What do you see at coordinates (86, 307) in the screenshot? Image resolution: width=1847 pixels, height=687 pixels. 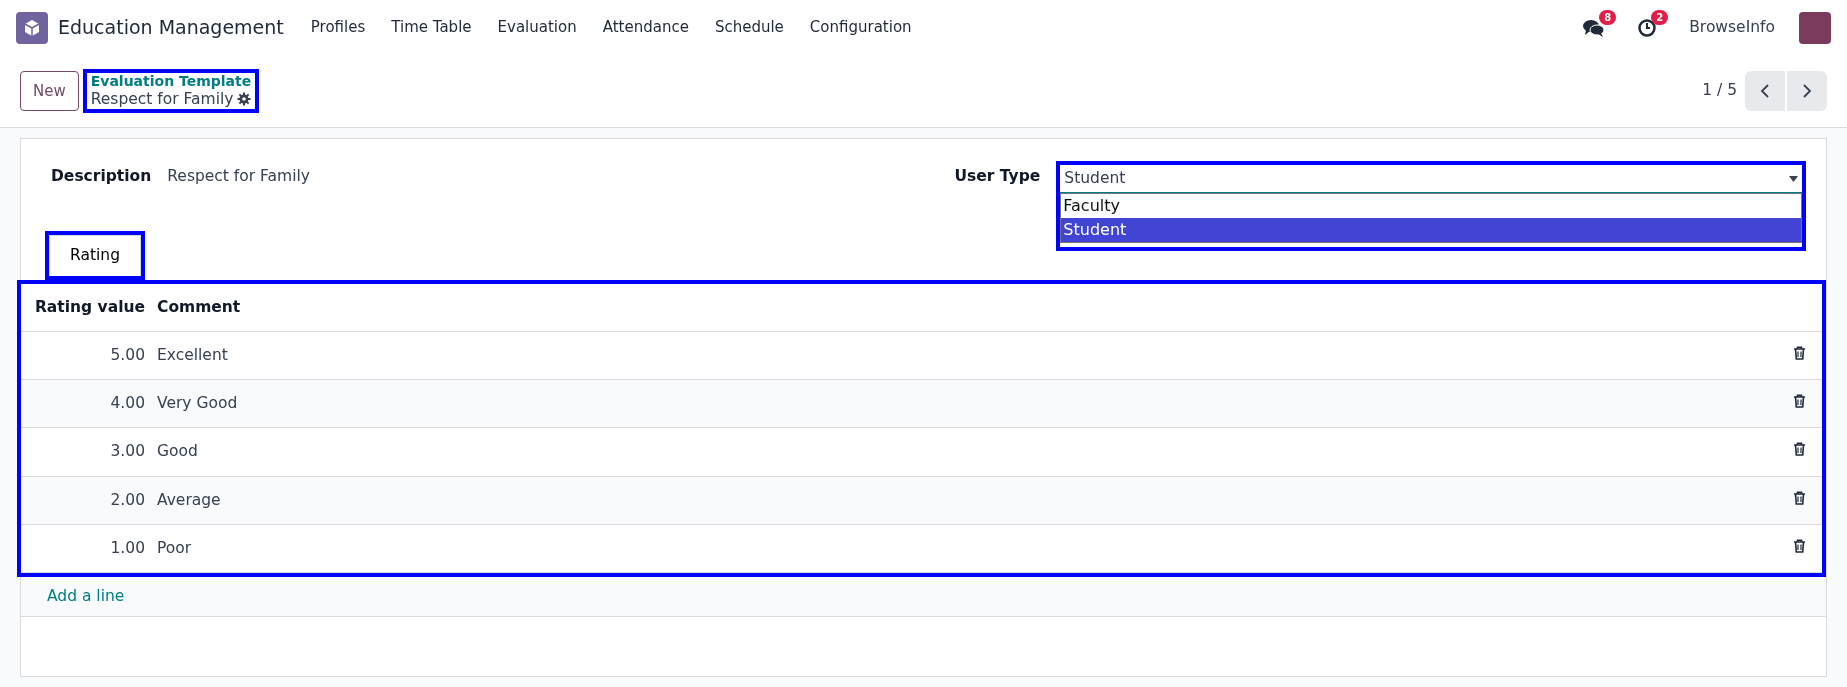 I see `column-header: Rating value` at bounding box center [86, 307].